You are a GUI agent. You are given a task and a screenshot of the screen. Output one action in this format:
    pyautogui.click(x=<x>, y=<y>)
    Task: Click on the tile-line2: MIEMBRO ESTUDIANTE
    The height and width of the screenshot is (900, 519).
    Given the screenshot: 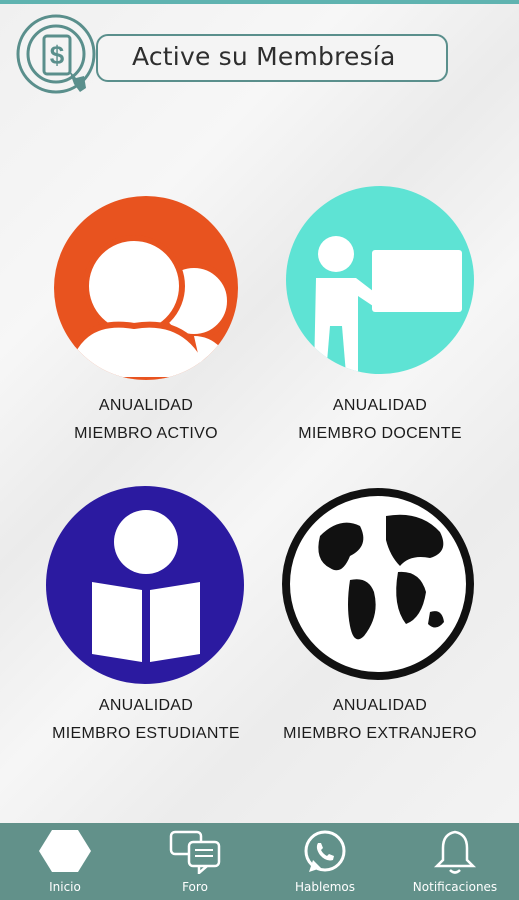 What is the action you would take?
    pyautogui.click(x=146, y=733)
    